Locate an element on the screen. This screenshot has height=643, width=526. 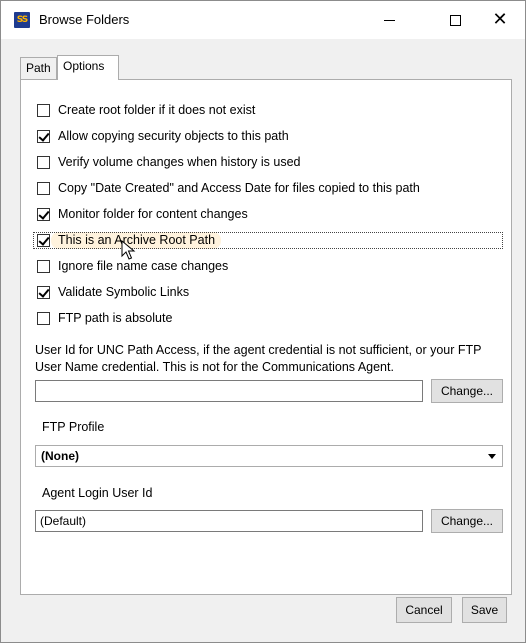
option-monitor-folder: Monitor folder for content changes is located at coordinates (142, 214).